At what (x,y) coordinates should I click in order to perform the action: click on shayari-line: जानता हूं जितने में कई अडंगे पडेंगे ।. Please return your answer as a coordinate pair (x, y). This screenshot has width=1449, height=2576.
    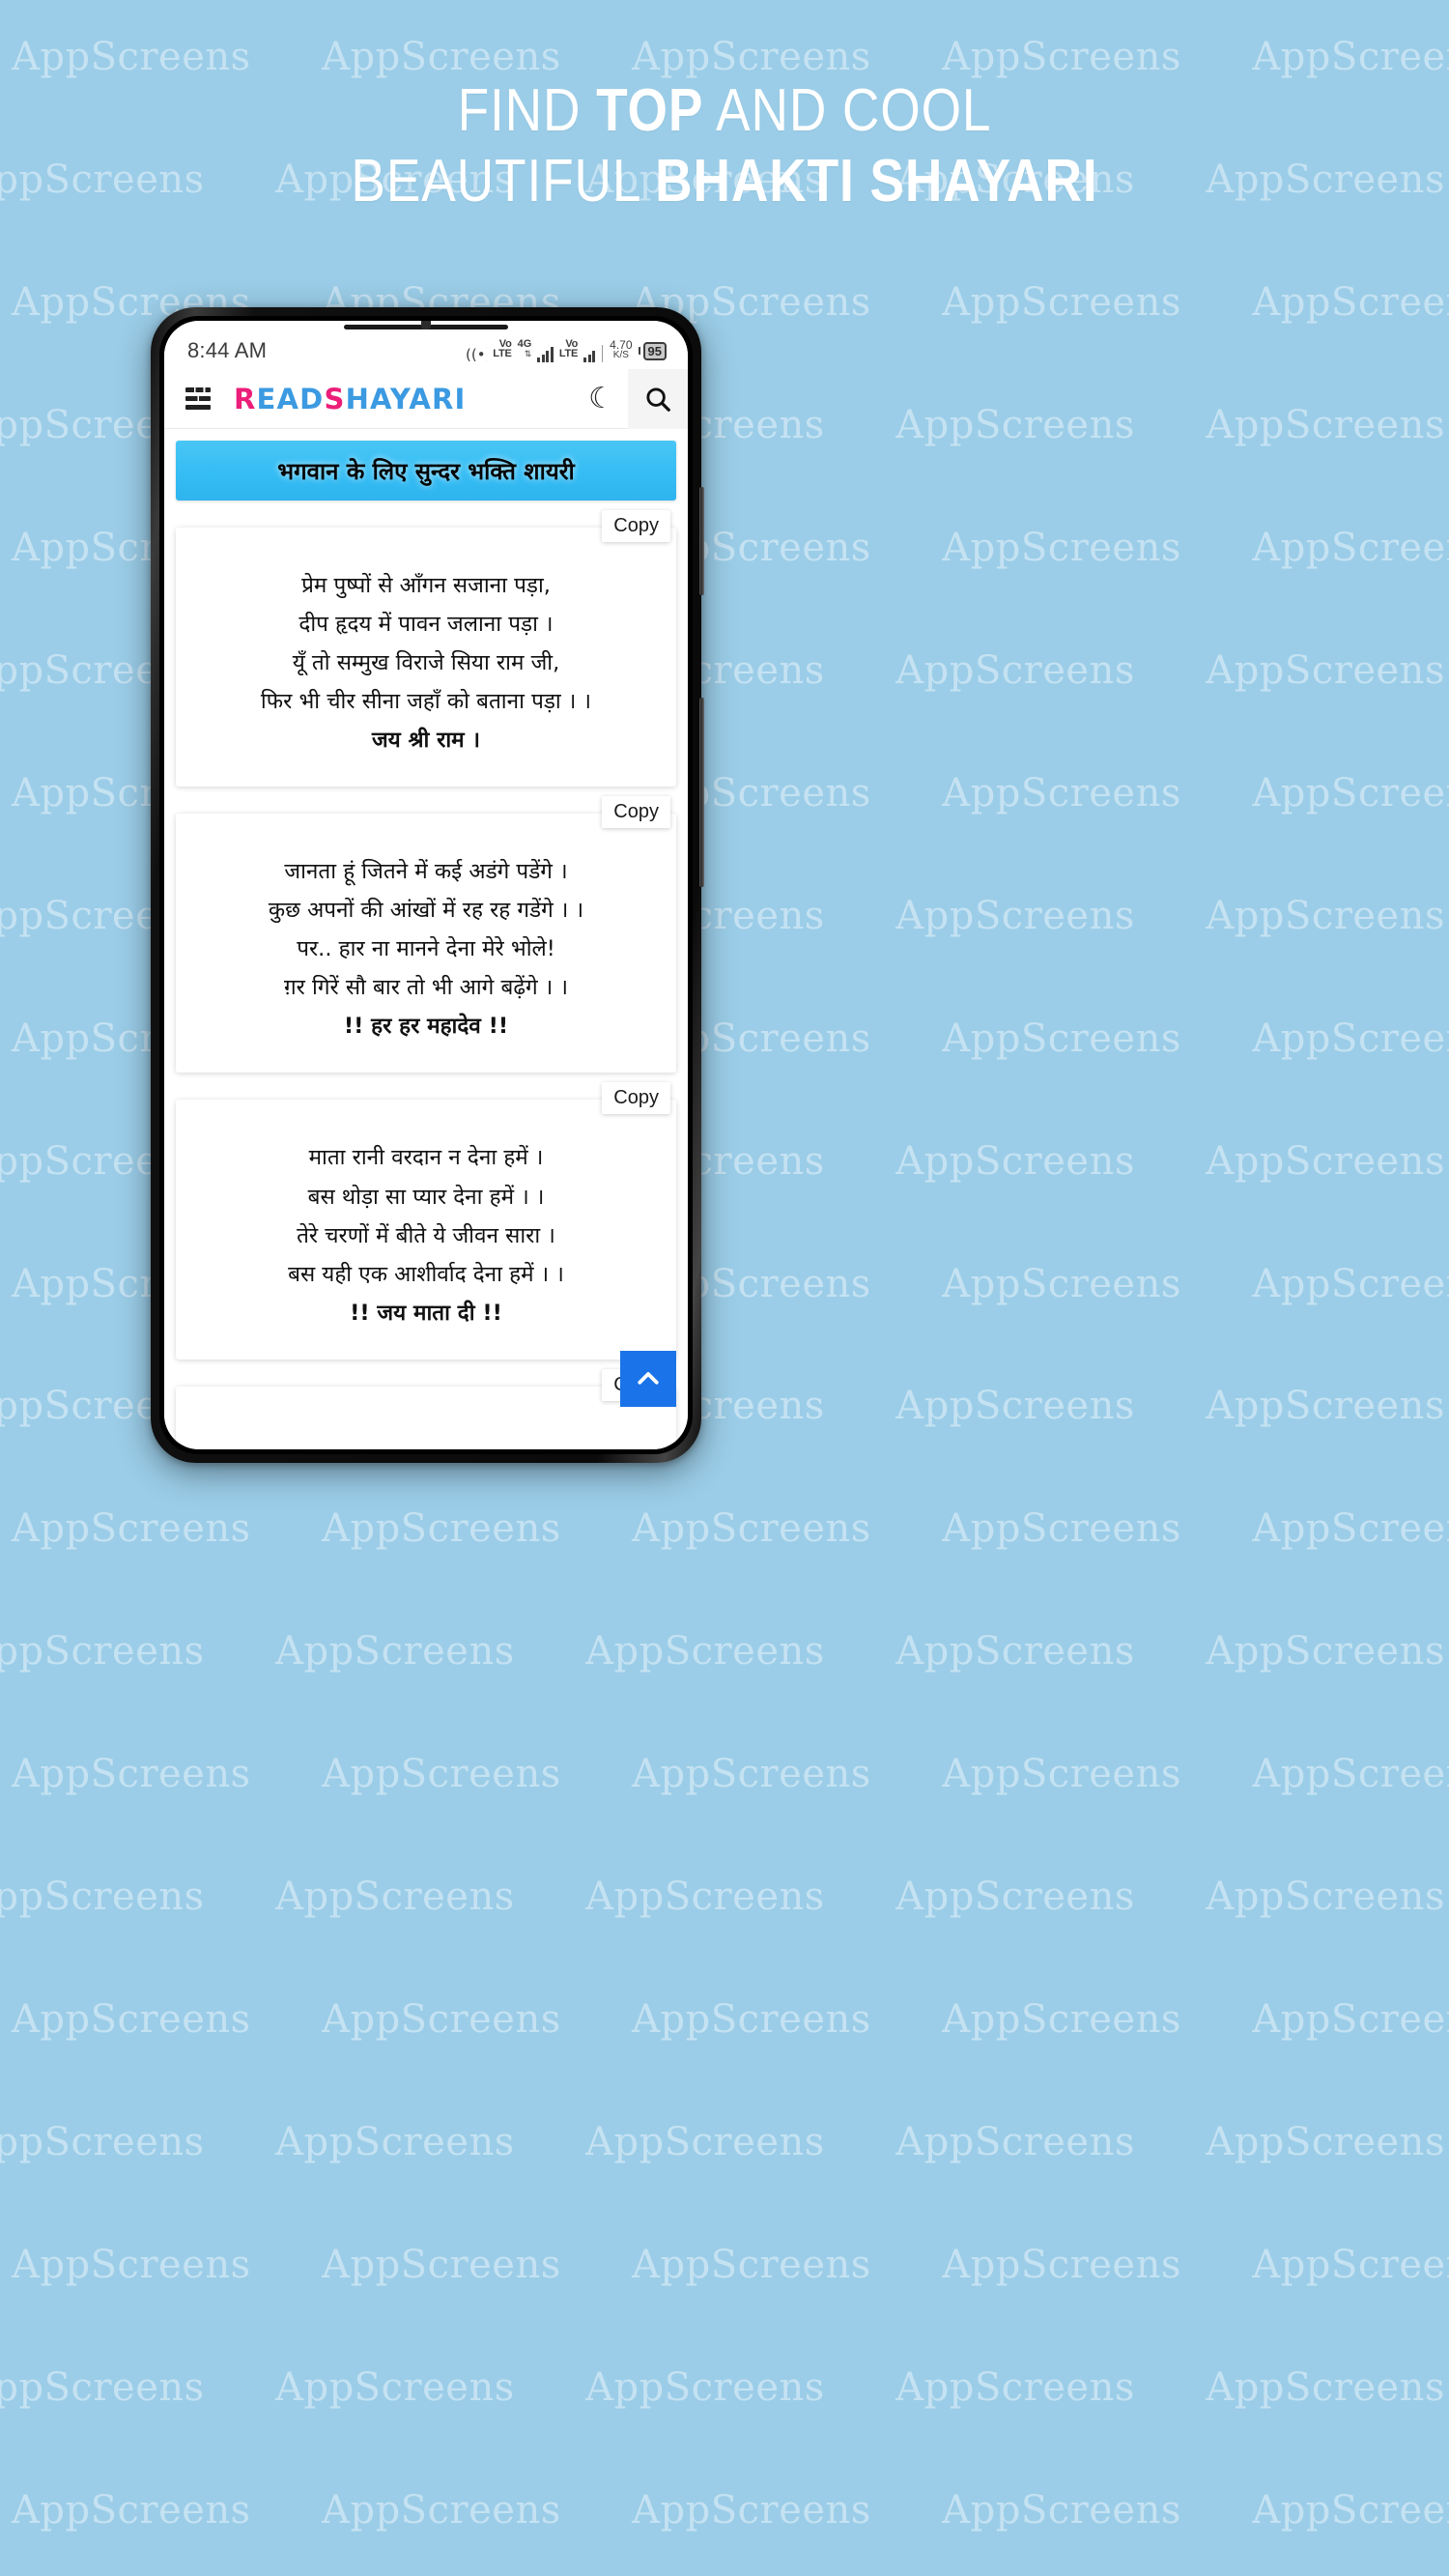
    Looking at the image, I should click on (426, 872).